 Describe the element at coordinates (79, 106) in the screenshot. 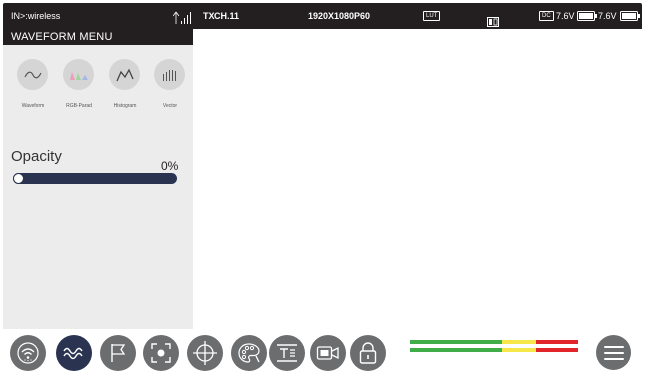

I see `rgb-parade-option-label: RGB-Parad` at that location.